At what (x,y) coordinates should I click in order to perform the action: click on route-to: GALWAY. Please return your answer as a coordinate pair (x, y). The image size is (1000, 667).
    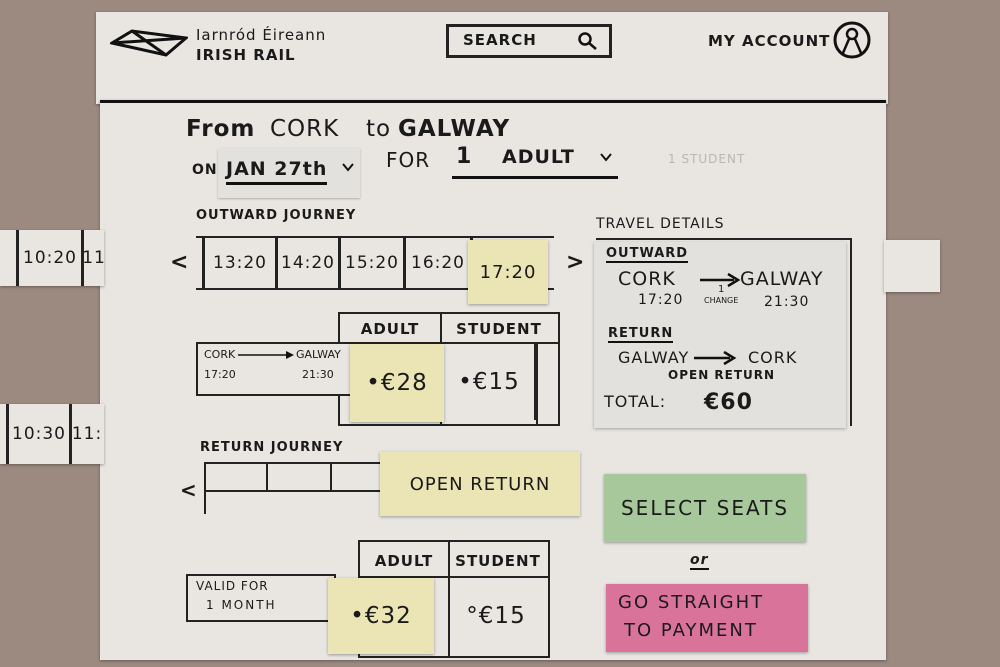
    Looking at the image, I should click on (318, 354).